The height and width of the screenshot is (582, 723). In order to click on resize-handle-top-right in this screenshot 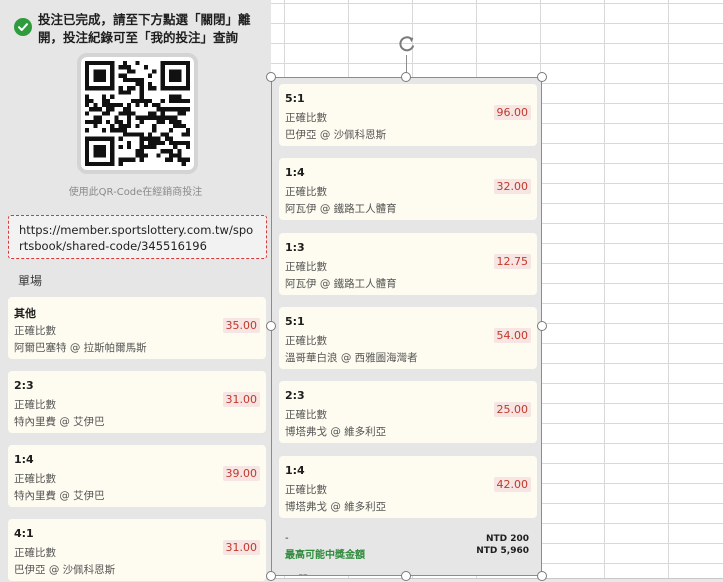, I will do `click(542, 77)`.